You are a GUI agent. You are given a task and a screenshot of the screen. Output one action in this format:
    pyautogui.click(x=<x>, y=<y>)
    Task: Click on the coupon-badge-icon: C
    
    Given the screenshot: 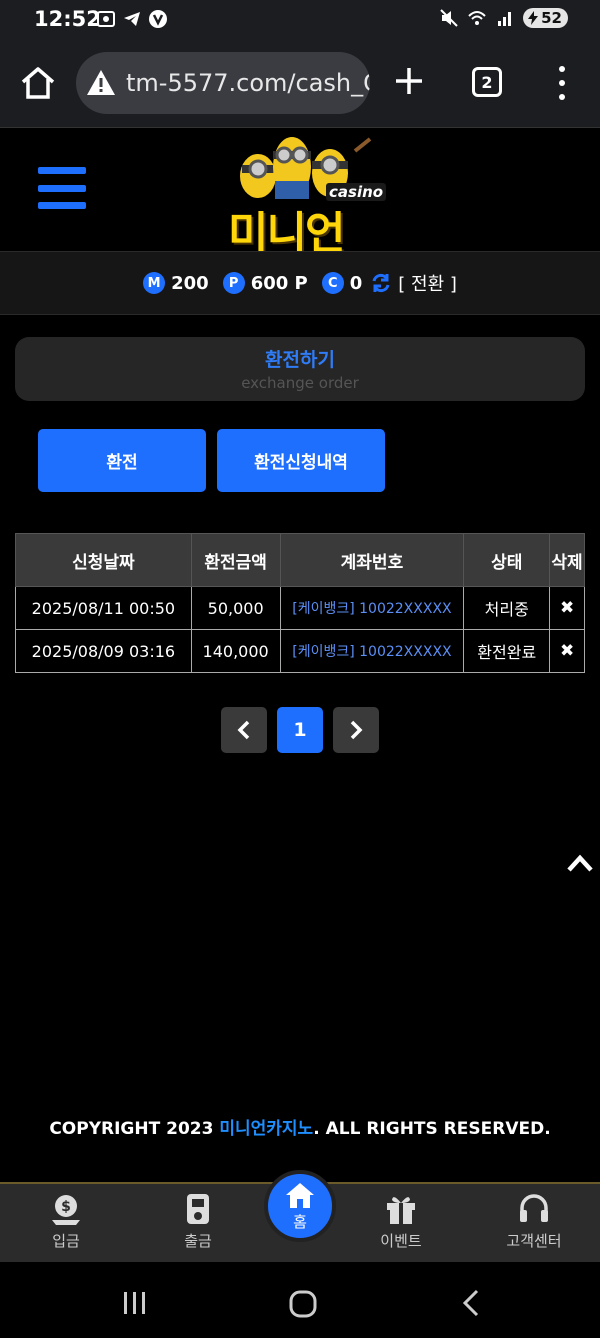 What is the action you would take?
    pyautogui.click(x=332, y=283)
    